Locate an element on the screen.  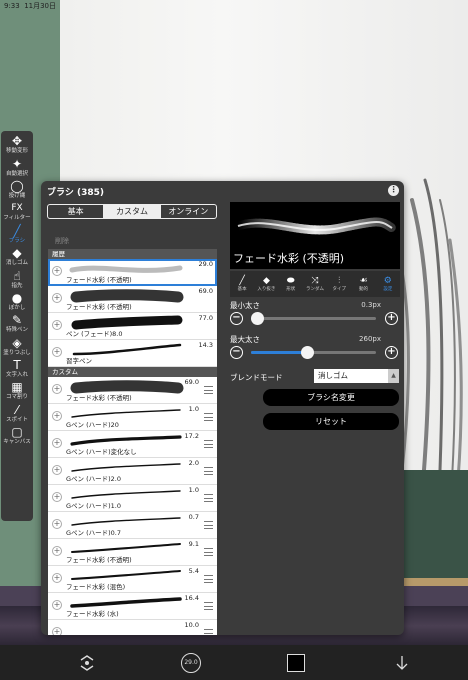
brush-list-item: +77.0 ペン (フェード)8.0 is located at coordinates (132, 326).